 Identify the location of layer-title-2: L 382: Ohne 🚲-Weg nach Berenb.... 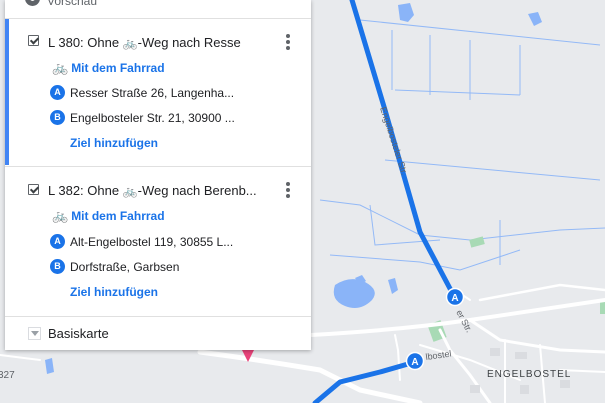
(152, 190).